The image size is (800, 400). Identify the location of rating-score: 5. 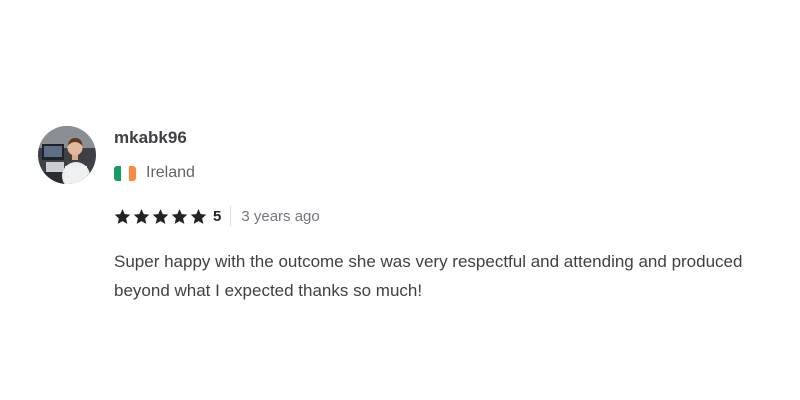
(217, 216).